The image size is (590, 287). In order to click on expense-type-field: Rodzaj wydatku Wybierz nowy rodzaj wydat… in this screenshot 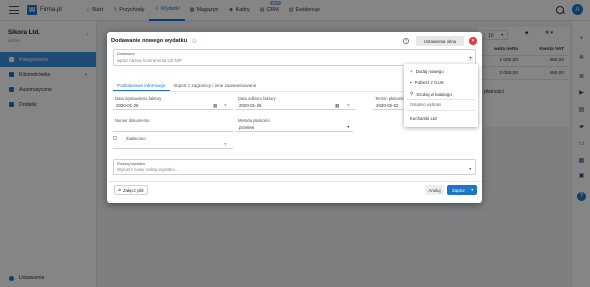, I will do `click(294, 167)`.